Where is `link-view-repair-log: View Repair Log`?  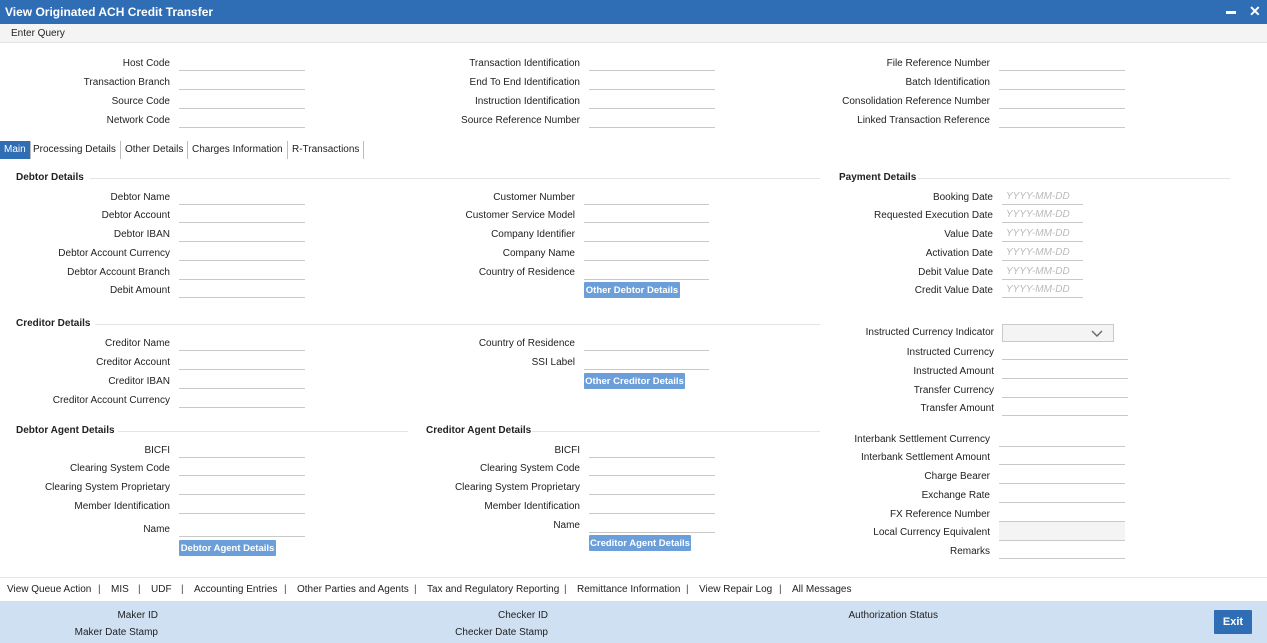 link-view-repair-log: View Repair Log is located at coordinates (735, 589).